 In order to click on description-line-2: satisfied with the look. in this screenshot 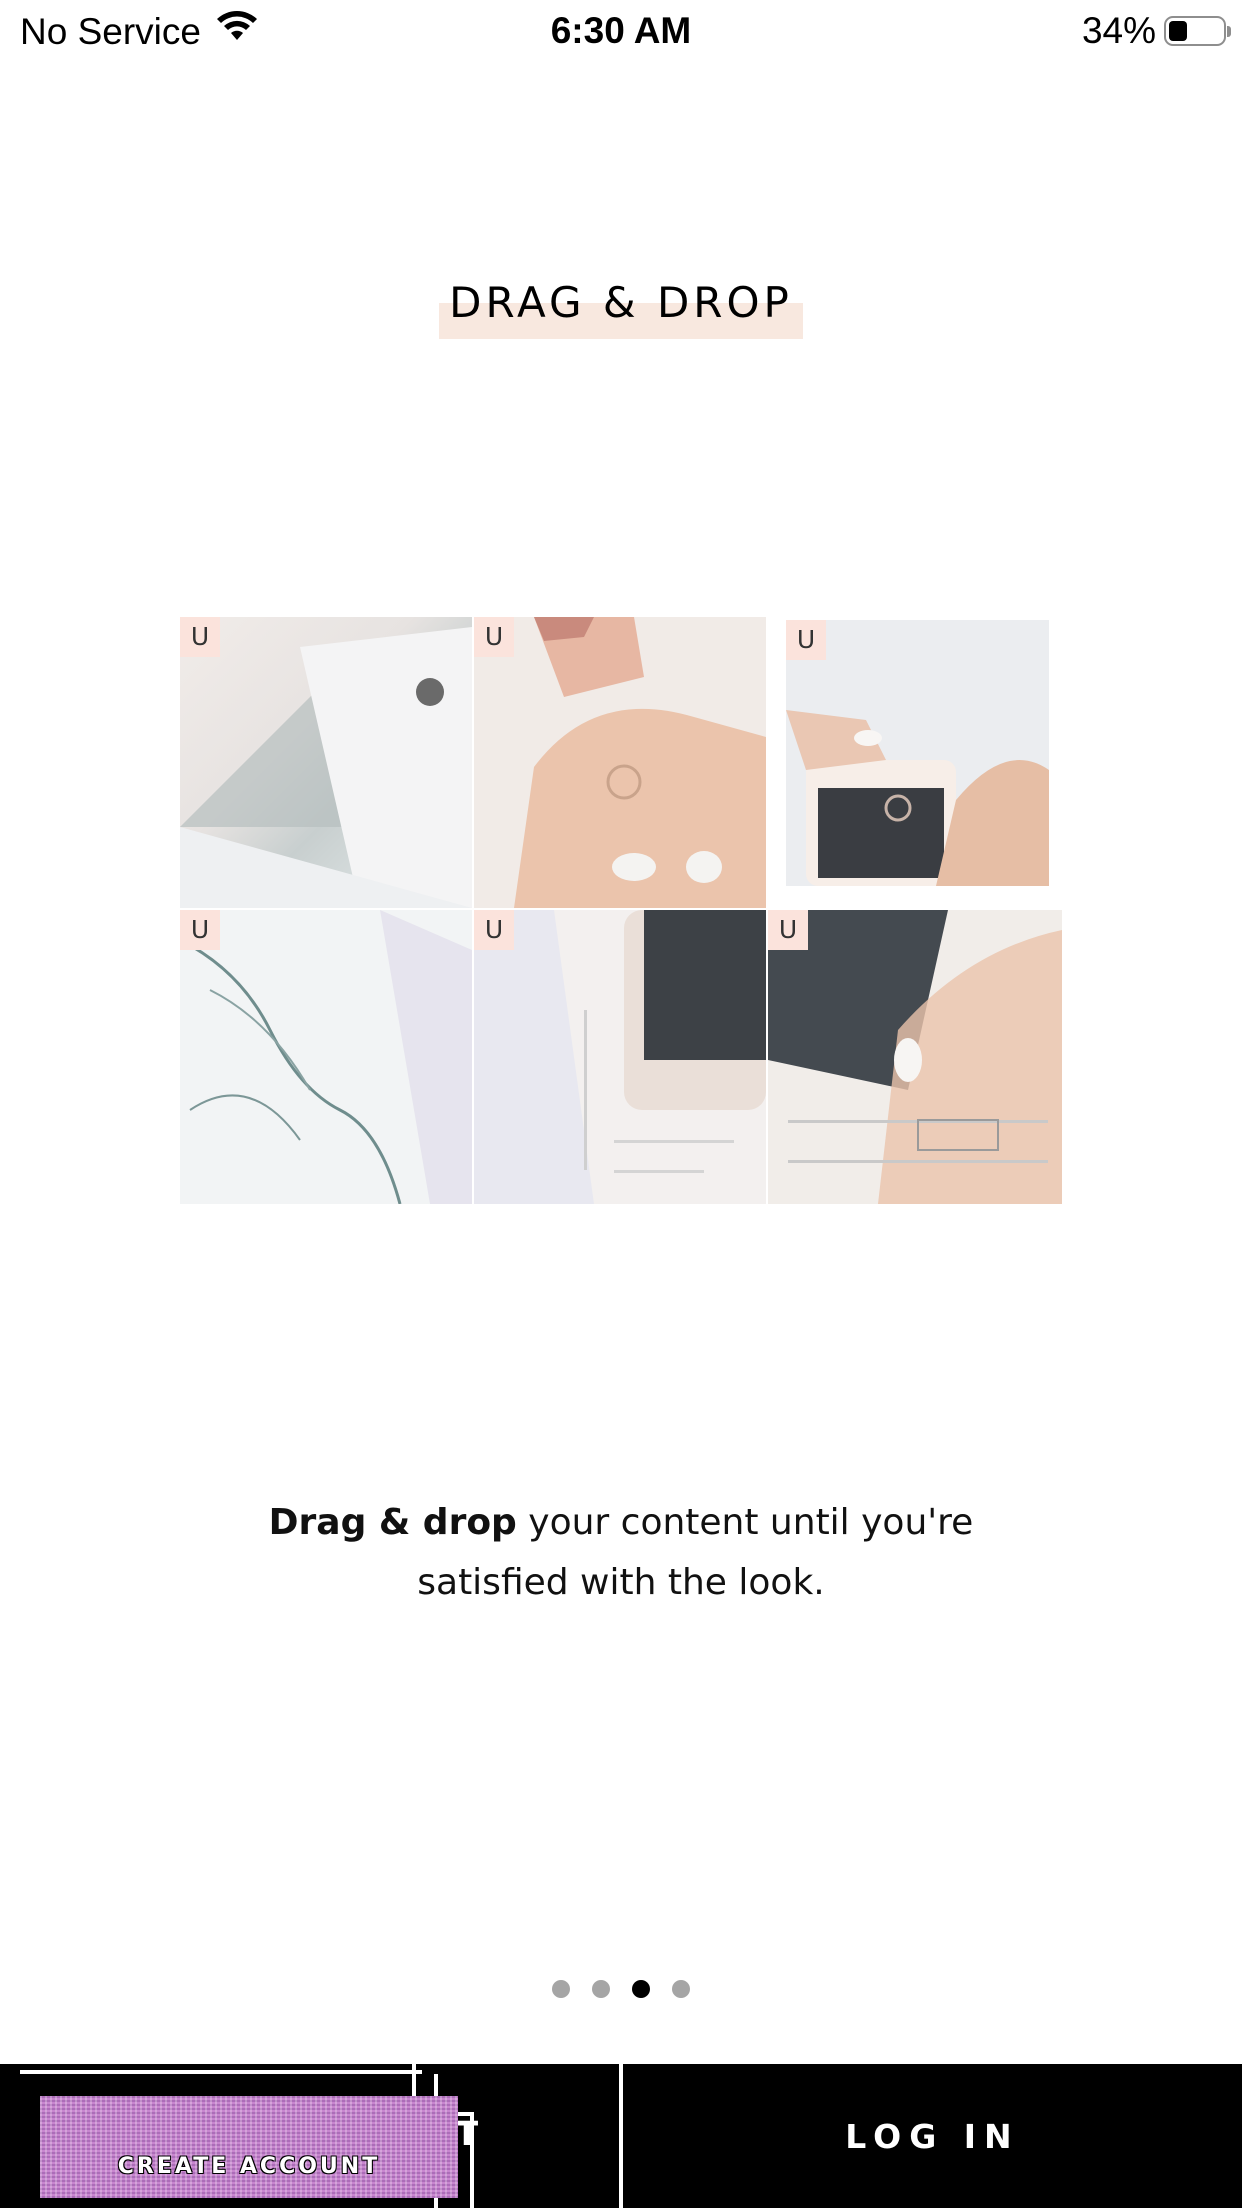, I will do `click(621, 1582)`.